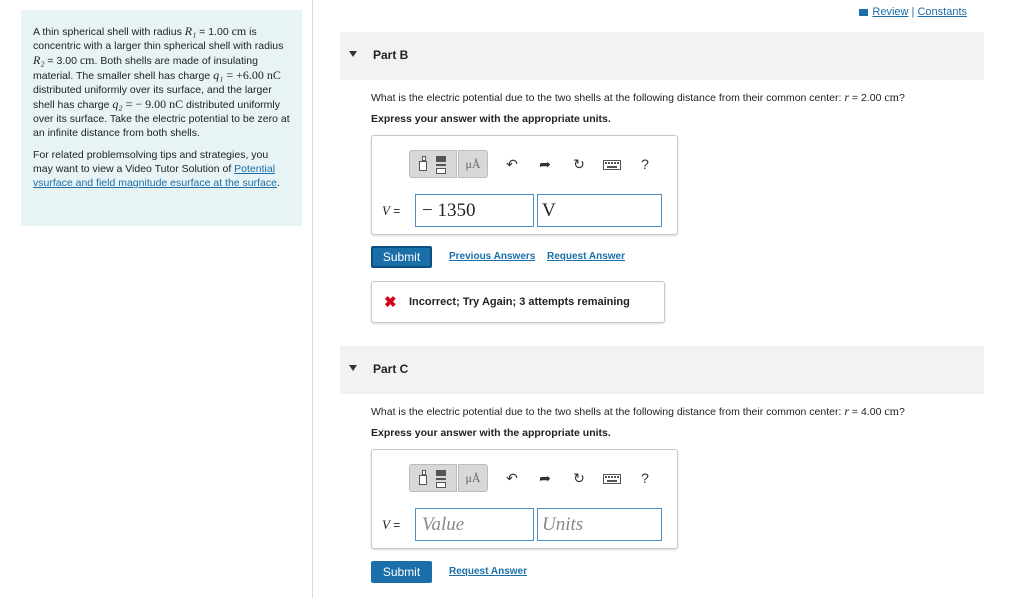  I want to click on units-input: V, so click(599, 210).